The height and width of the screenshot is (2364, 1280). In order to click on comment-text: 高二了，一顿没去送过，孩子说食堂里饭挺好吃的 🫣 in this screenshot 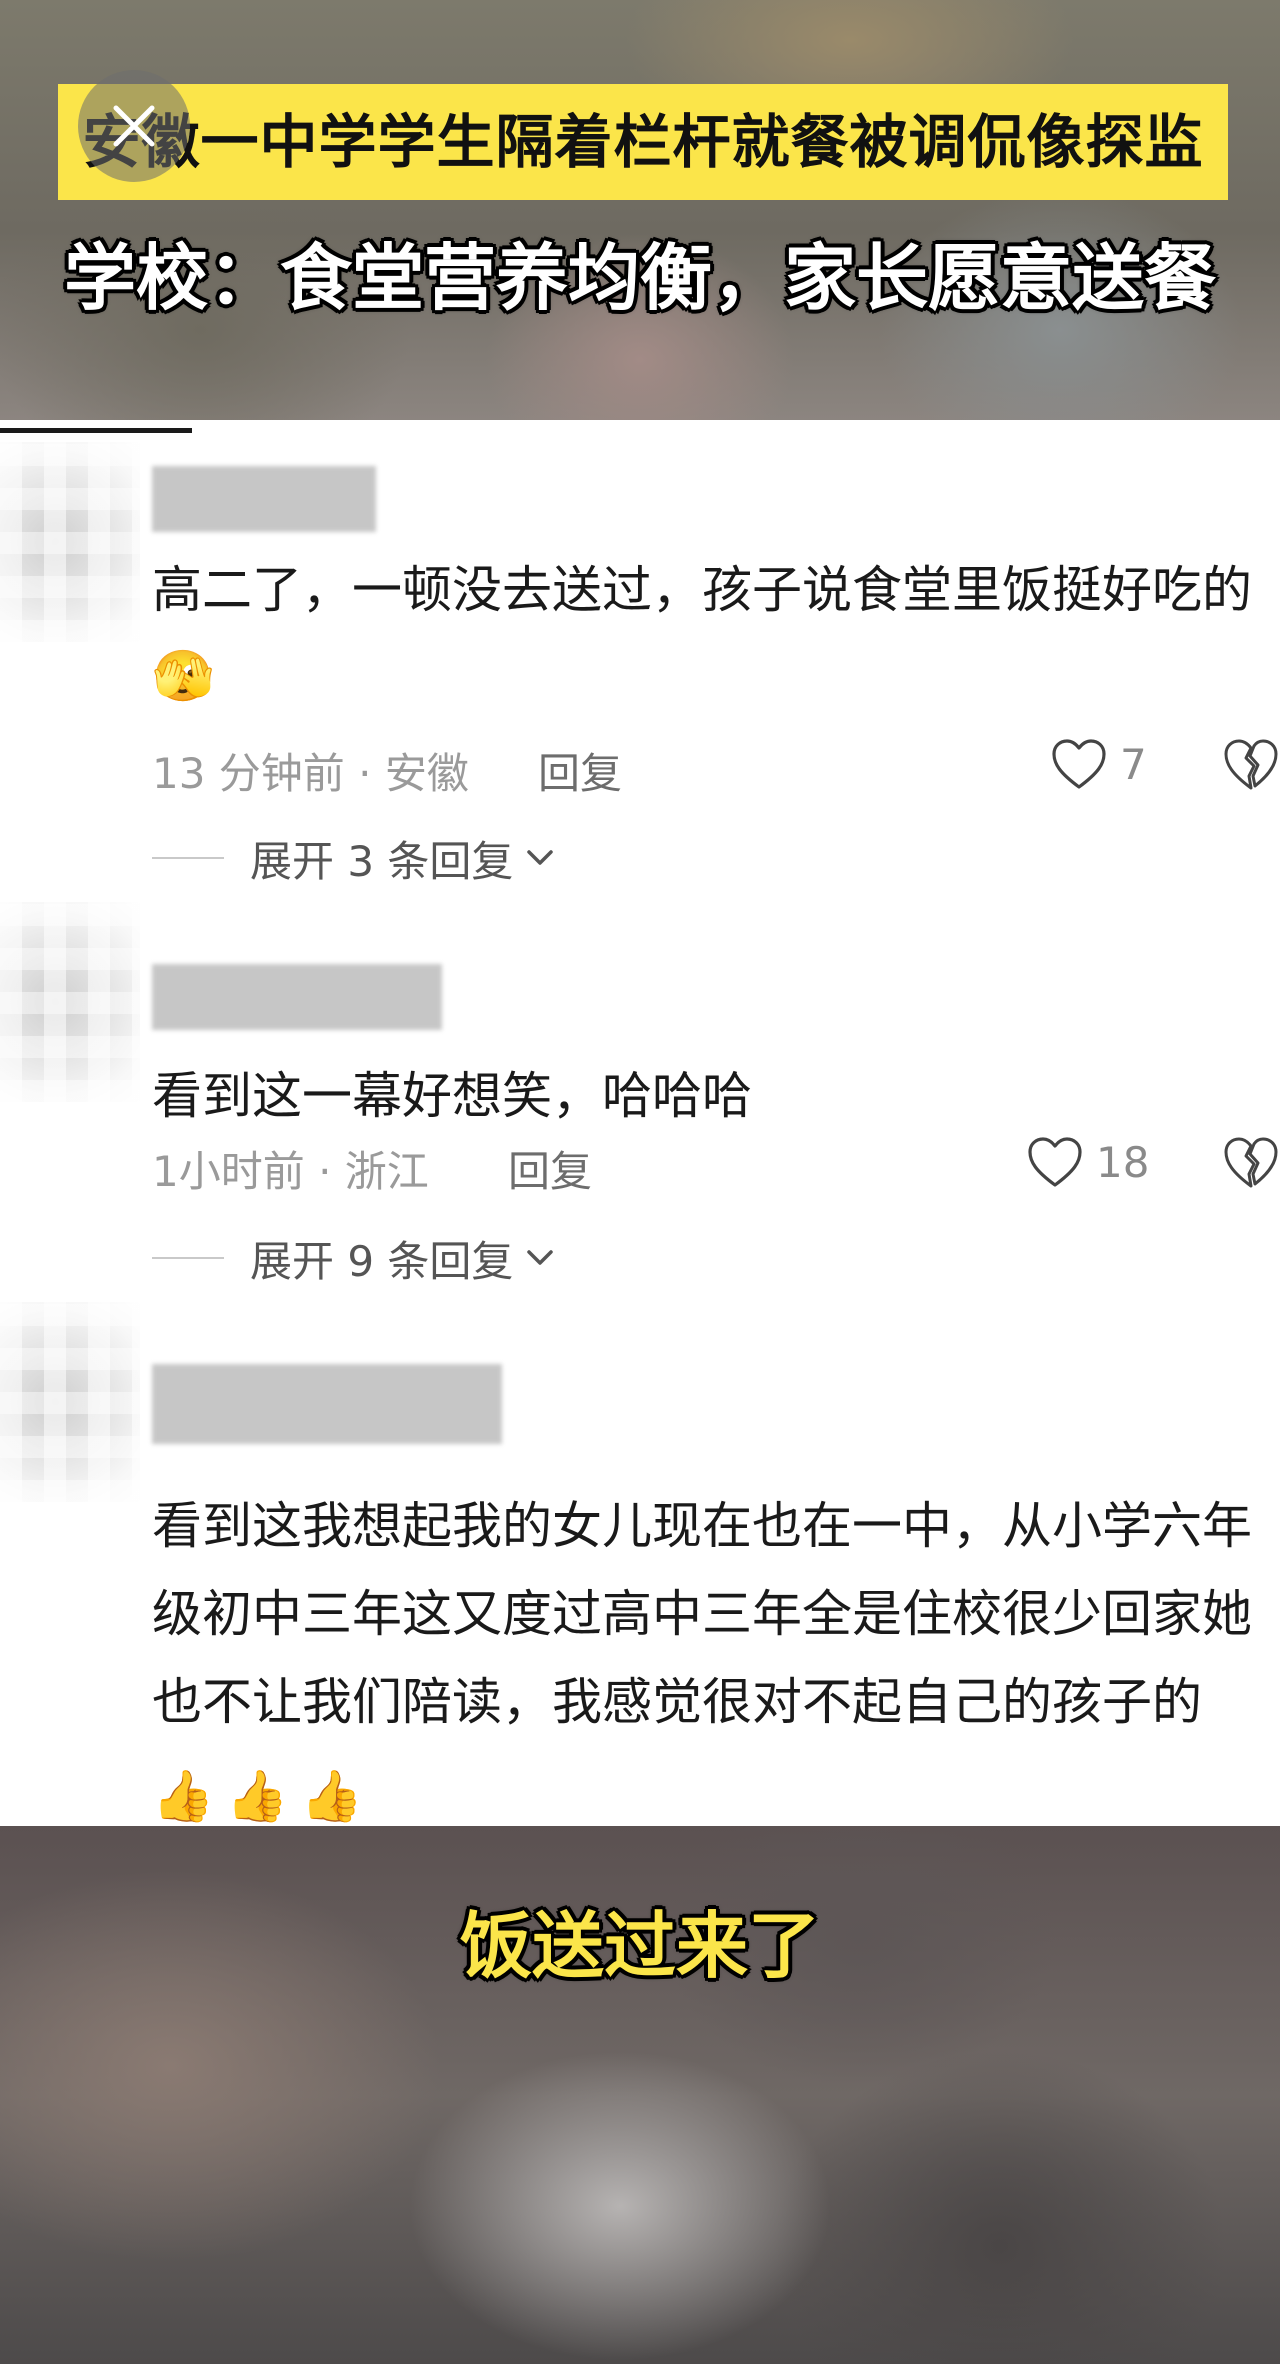, I will do `click(712, 630)`.